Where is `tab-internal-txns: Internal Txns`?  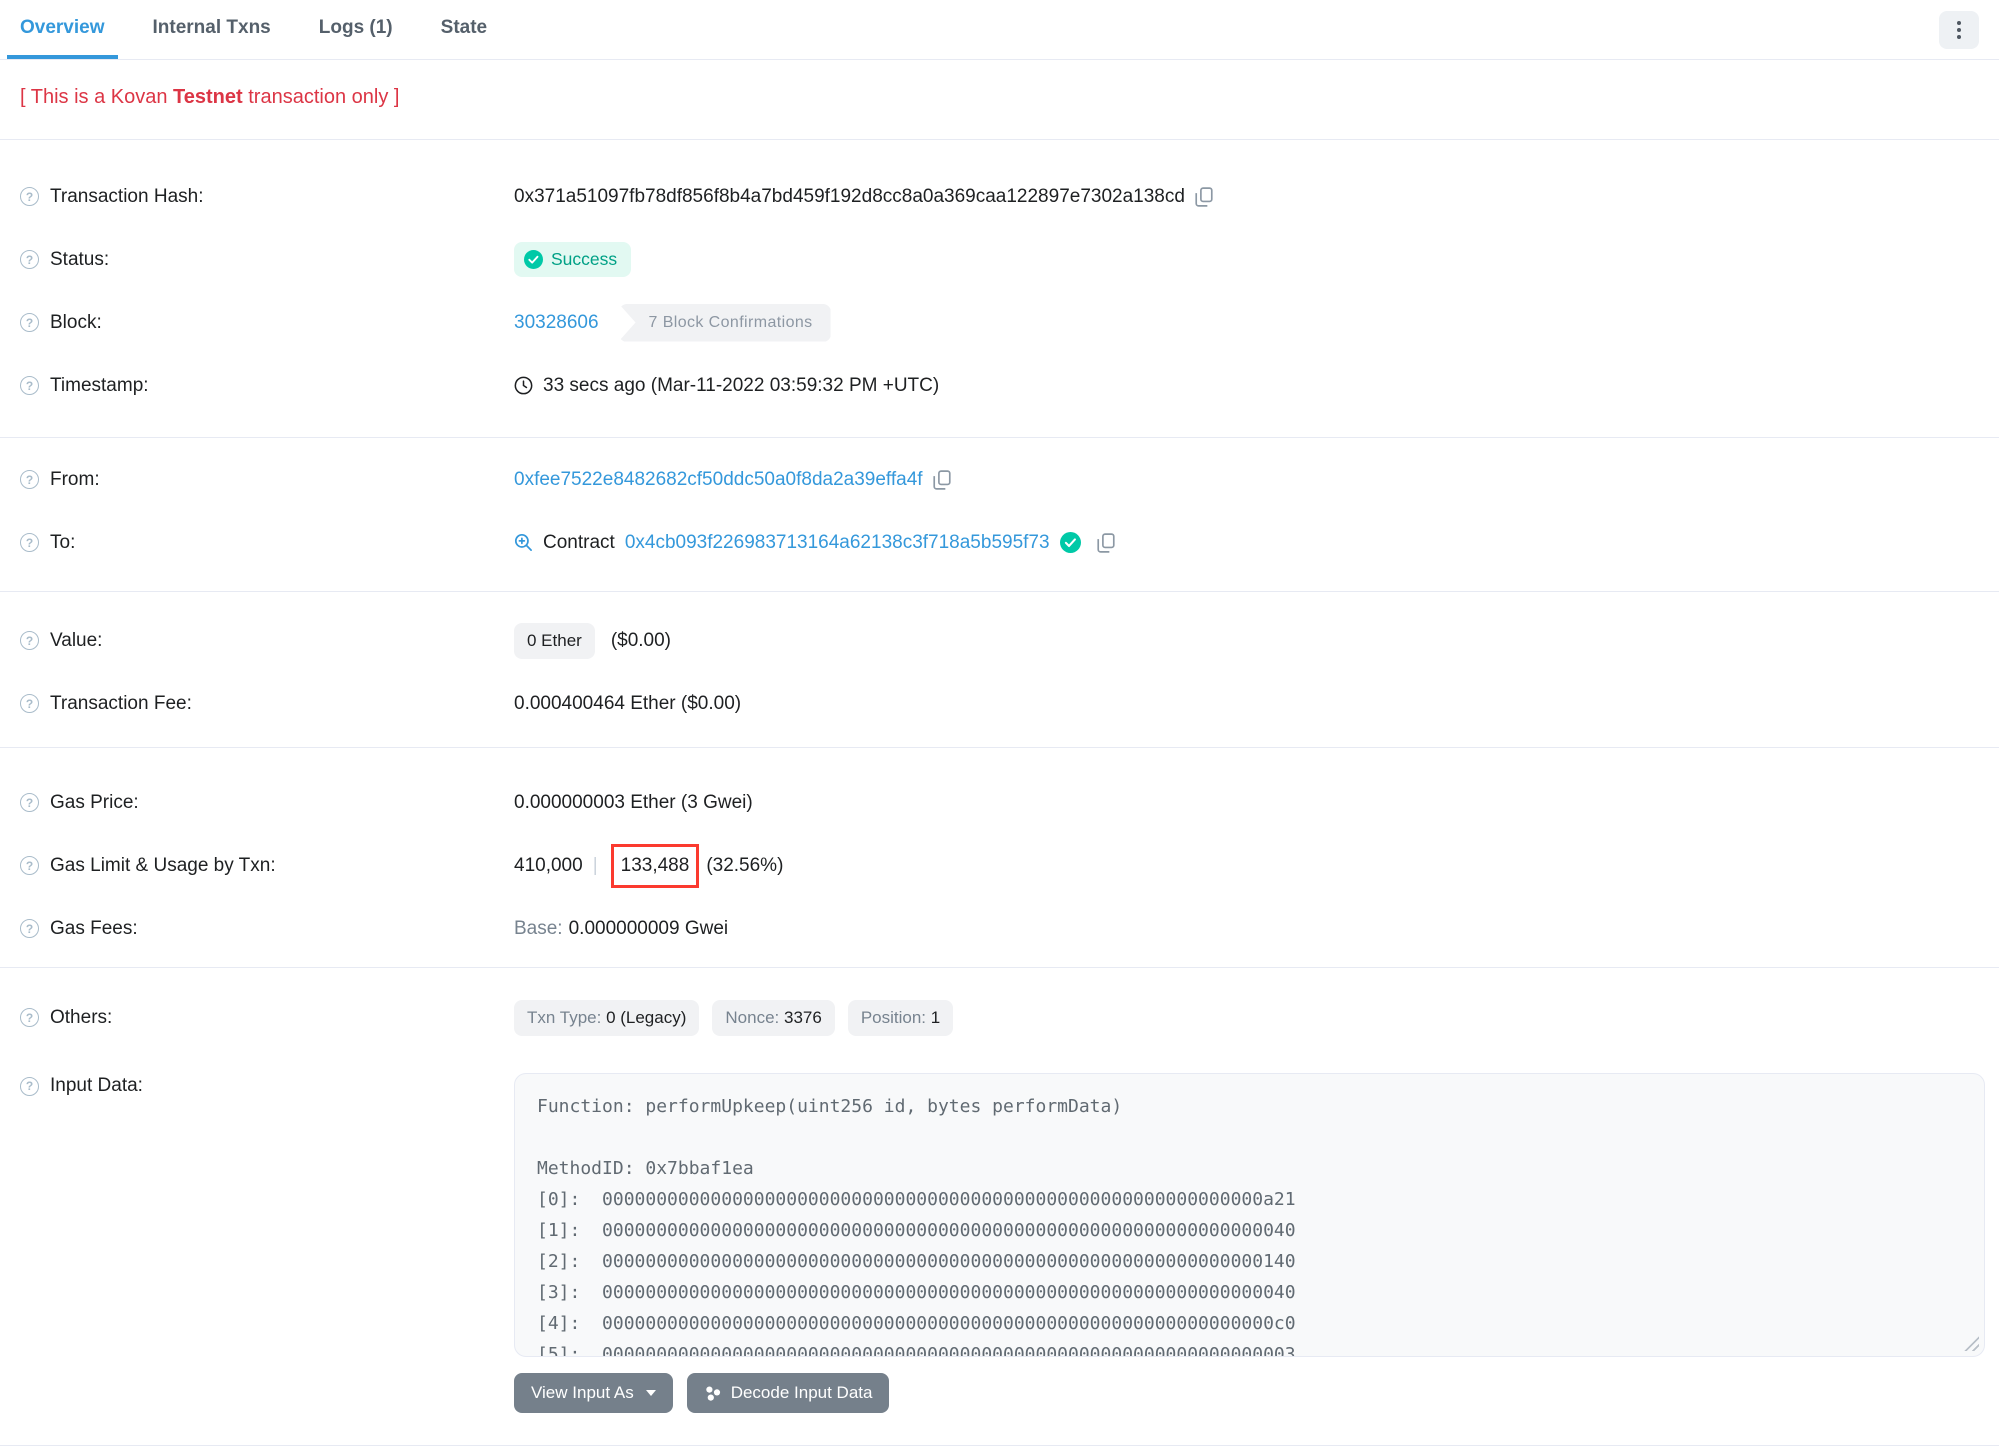
tab-internal-txns: Internal Txns is located at coordinates (212, 29).